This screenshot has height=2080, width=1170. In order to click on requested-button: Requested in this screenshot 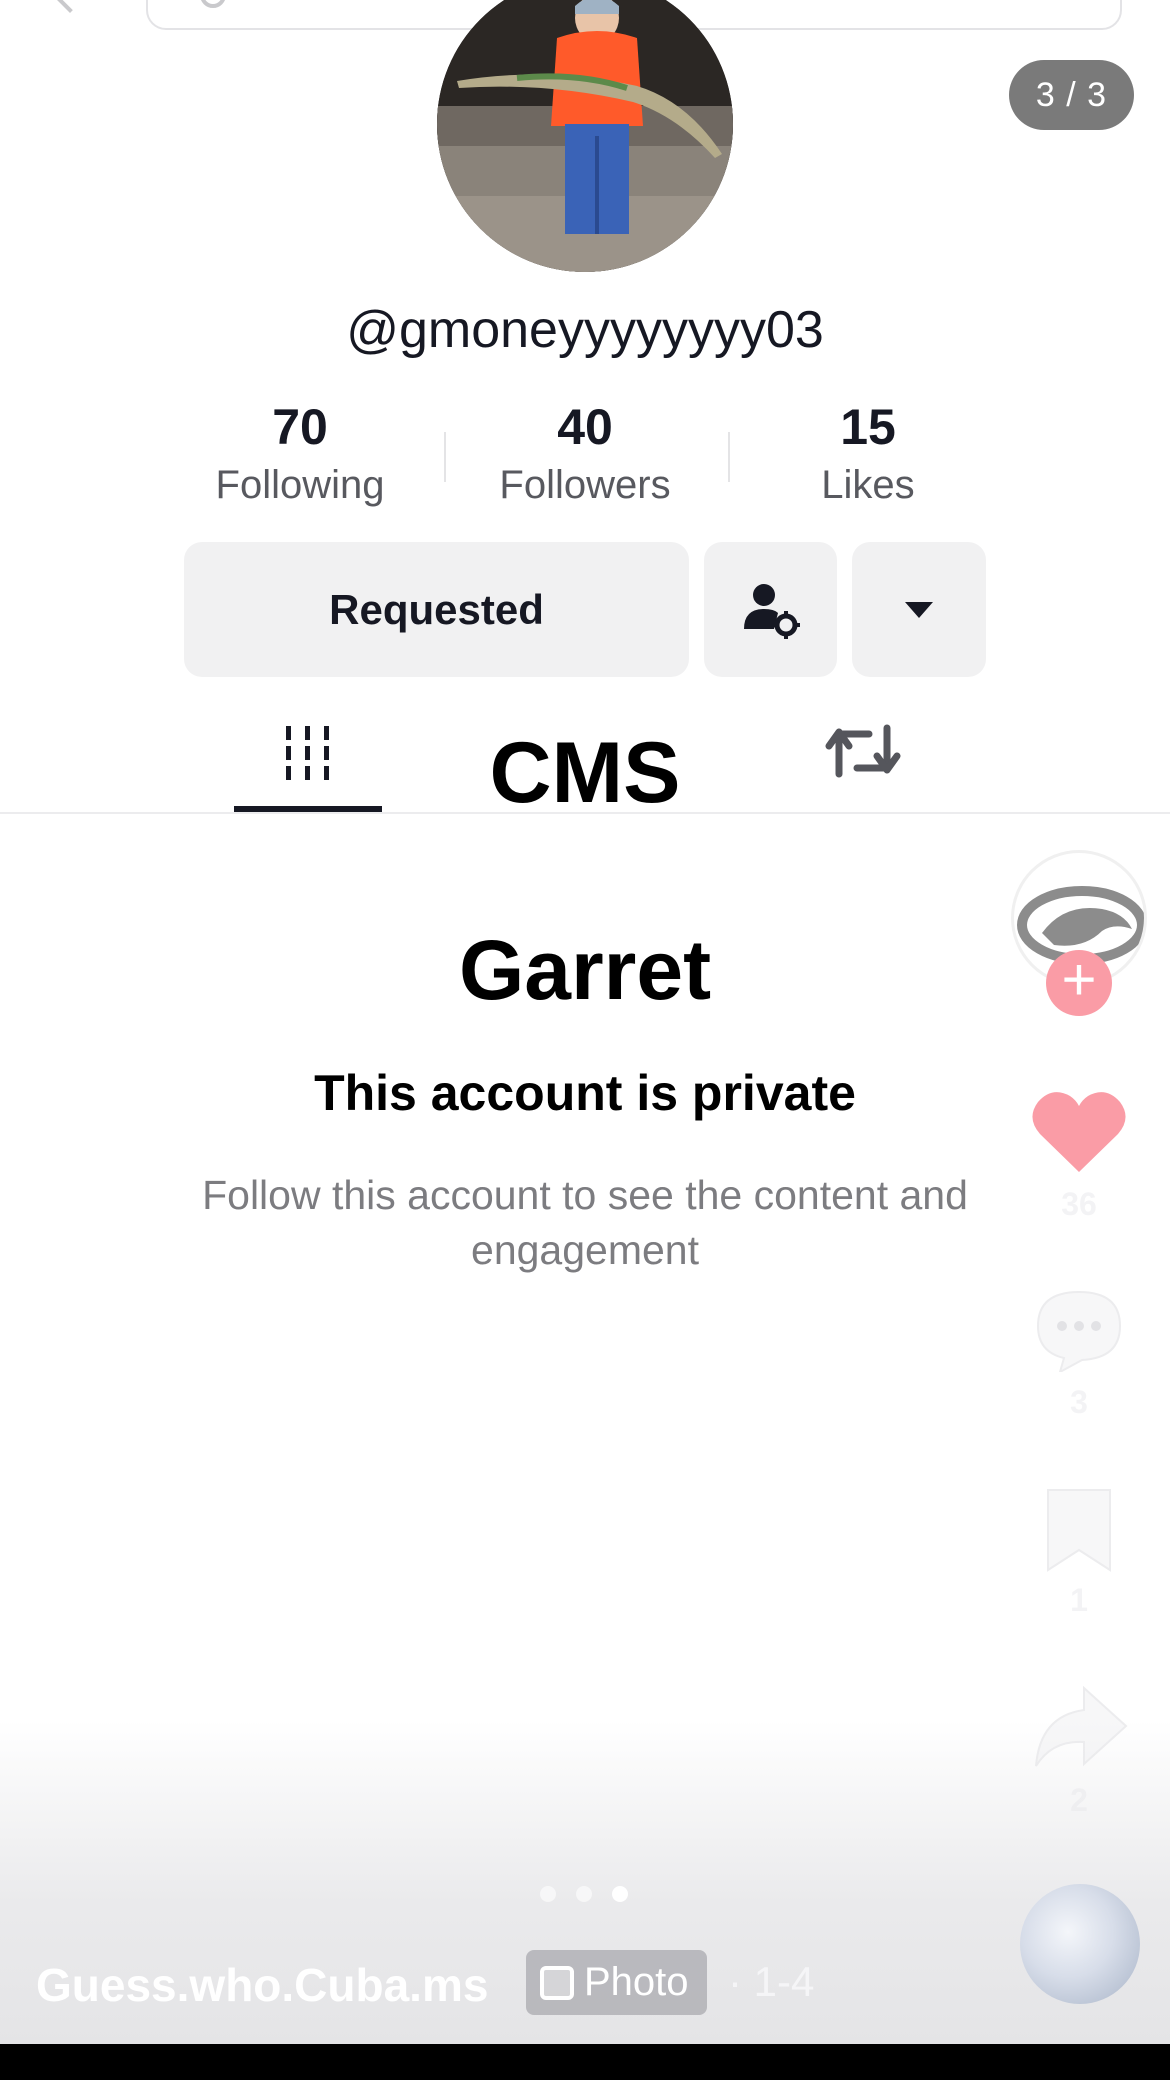, I will do `click(436, 609)`.